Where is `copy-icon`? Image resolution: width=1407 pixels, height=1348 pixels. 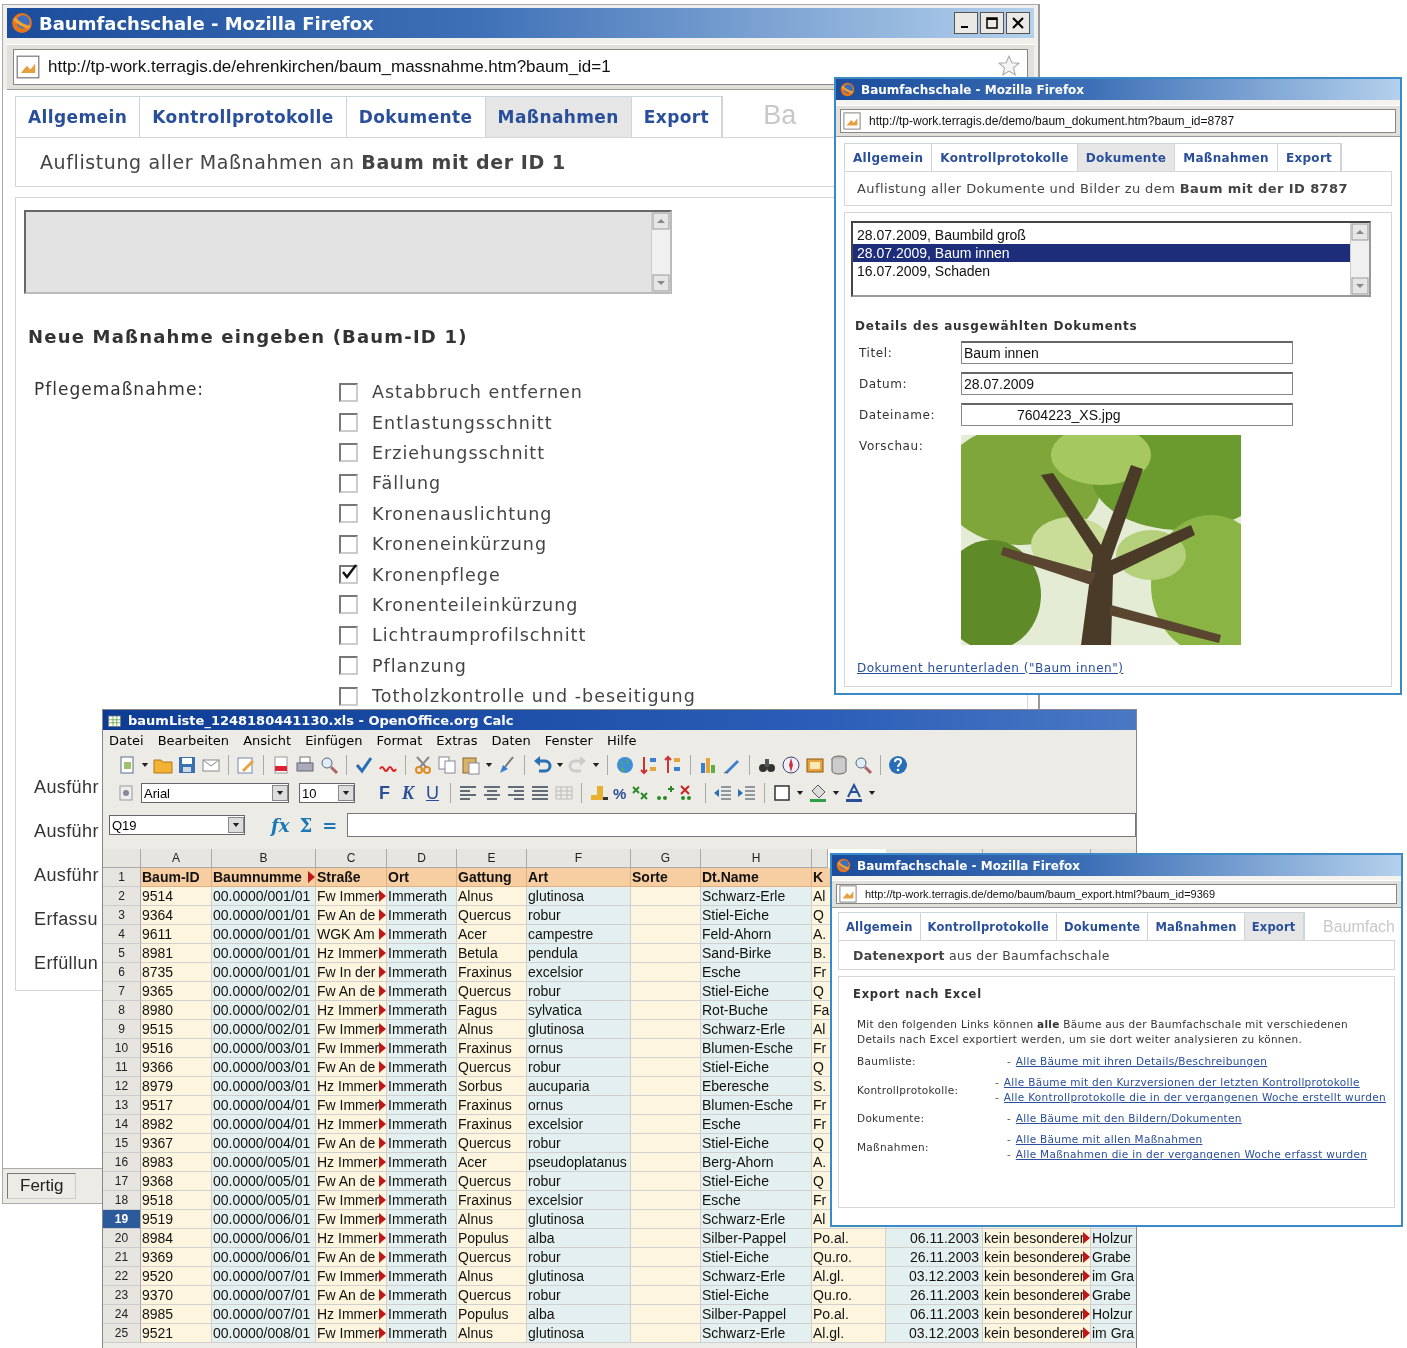
copy-icon is located at coordinates (447, 765).